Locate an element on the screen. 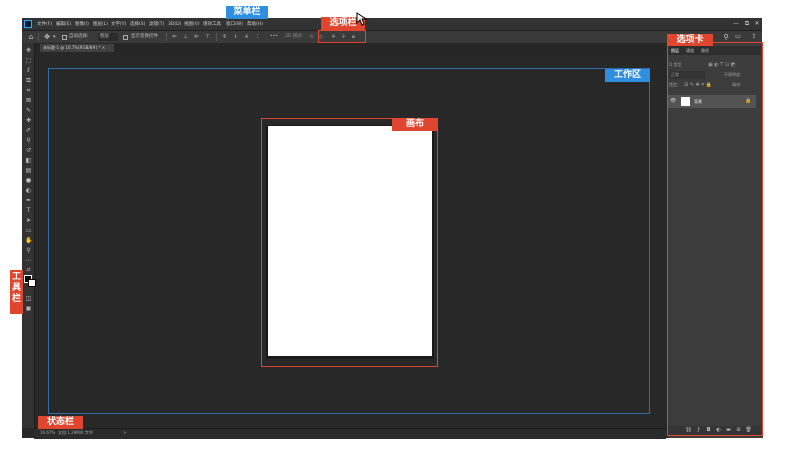 The width and height of the screenshot is (785, 453). eraser-icon: ◧ is located at coordinates (28, 160).